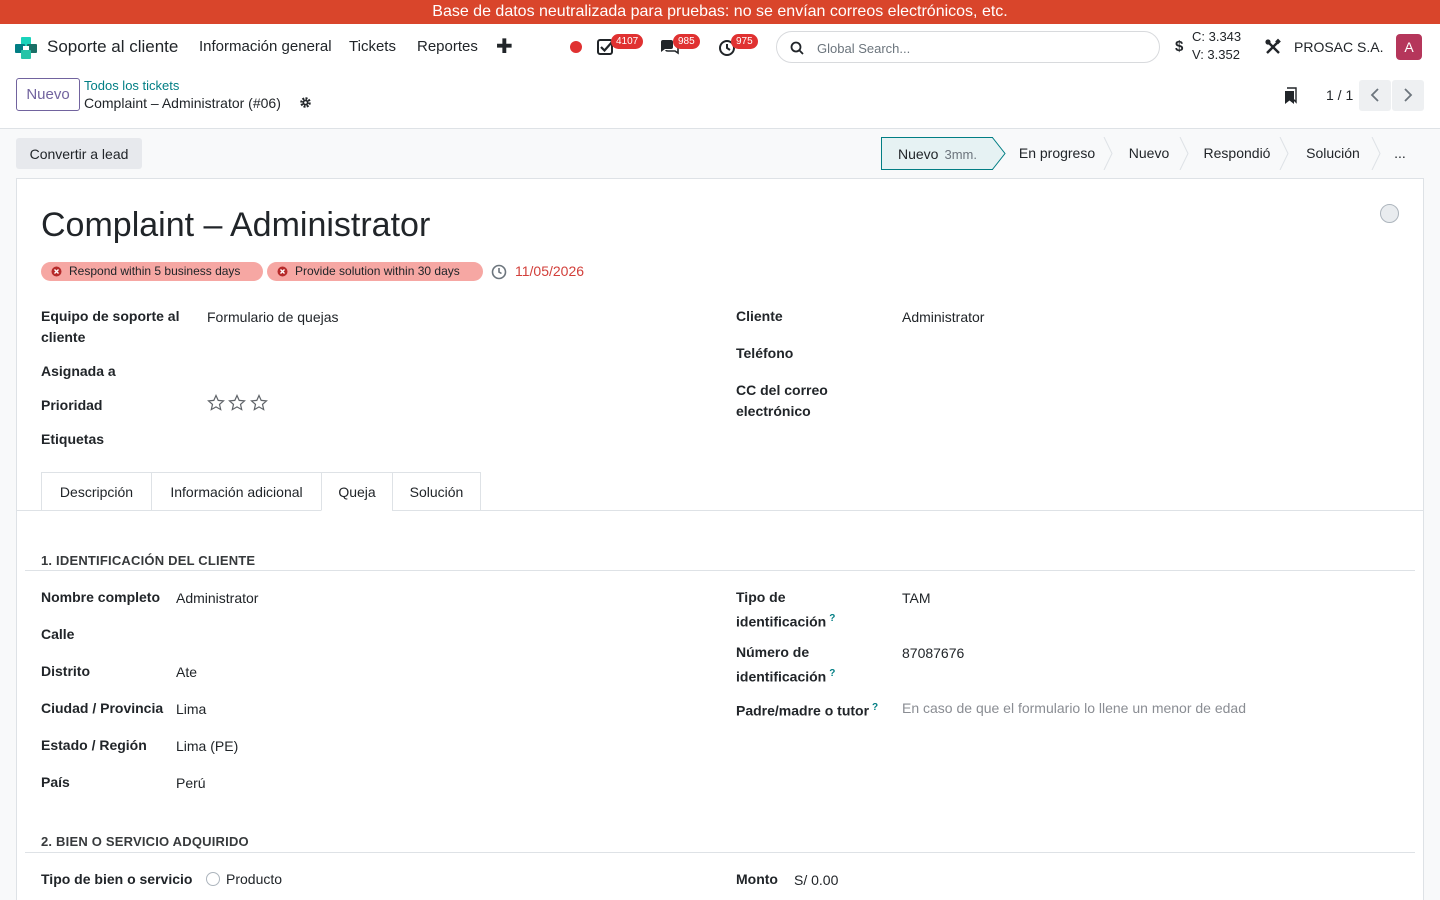 The width and height of the screenshot is (1440, 900). What do you see at coordinates (182, 103) in the screenshot?
I see `breadcrumb-current: Complaint – Administrator (#06)` at bounding box center [182, 103].